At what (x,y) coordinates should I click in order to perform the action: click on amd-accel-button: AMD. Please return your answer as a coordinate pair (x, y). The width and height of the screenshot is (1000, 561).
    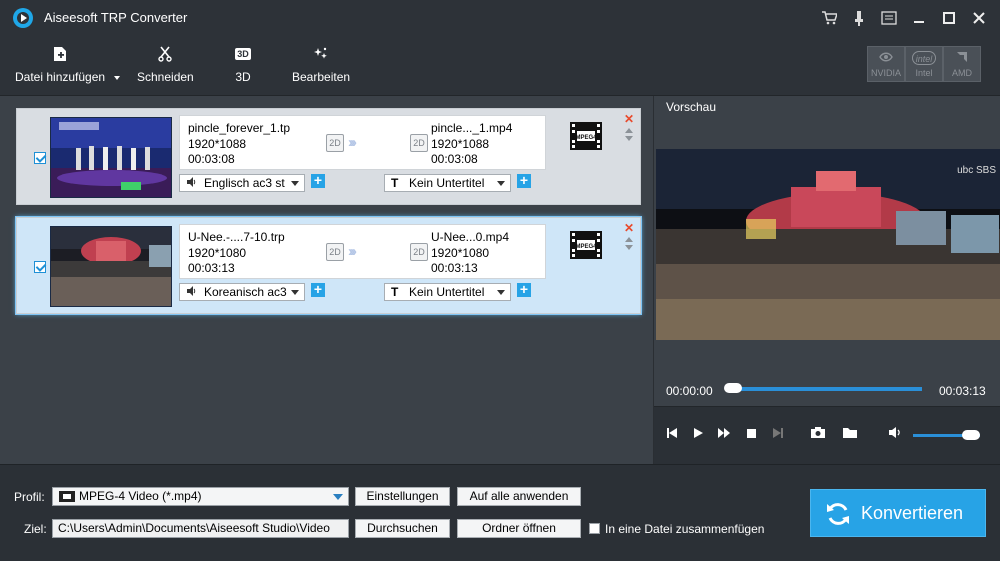
    Looking at the image, I should click on (962, 64).